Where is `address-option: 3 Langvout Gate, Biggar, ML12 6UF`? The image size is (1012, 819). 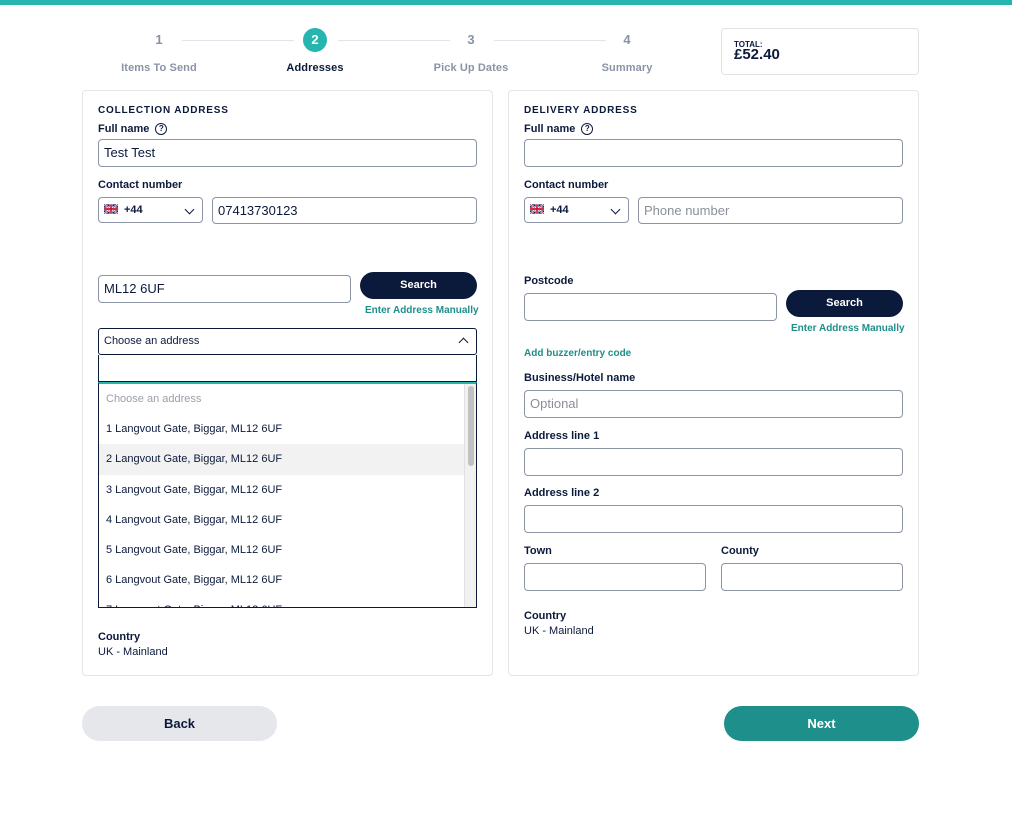 address-option: 3 Langvout Gate, Biggar, ML12 6UF is located at coordinates (282, 490).